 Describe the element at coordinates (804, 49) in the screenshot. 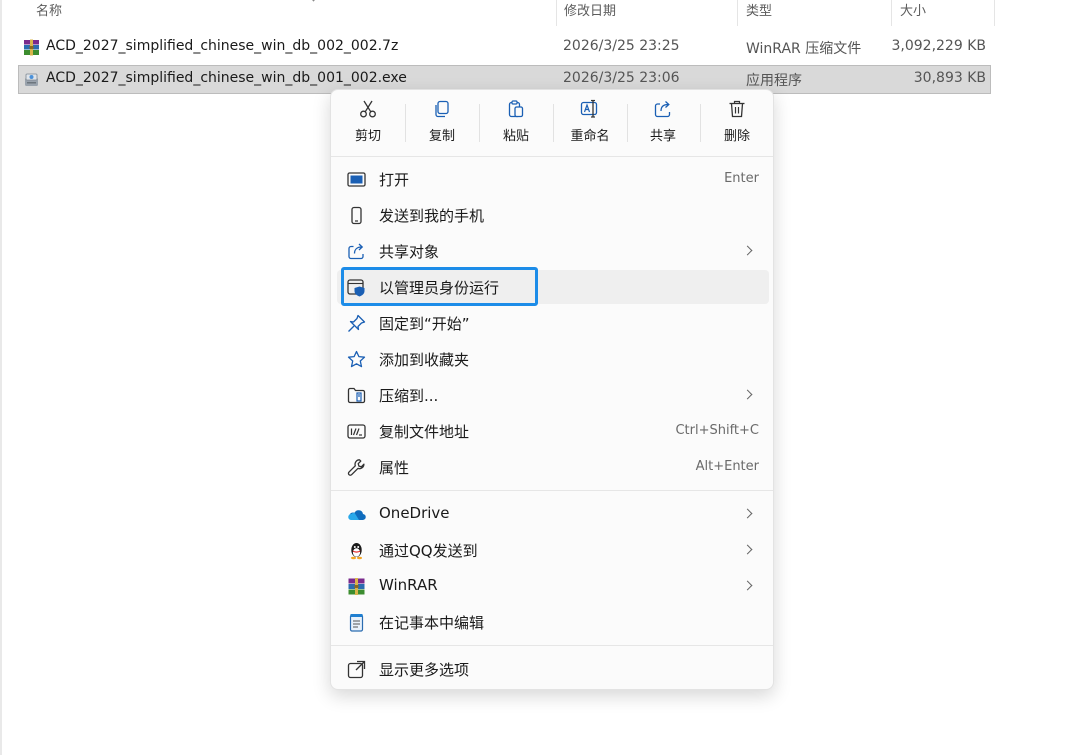

I see `file-type: WinRAR 压缩文件` at that location.